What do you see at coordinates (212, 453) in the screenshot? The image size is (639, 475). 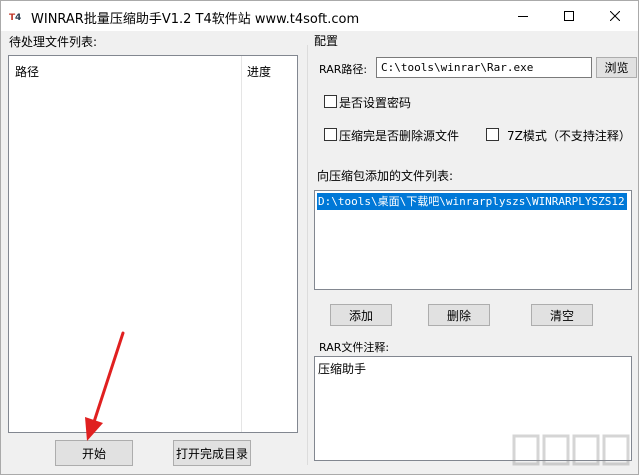 I see `open-output-dir-button: 打开完成目录` at bounding box center [212, 453].